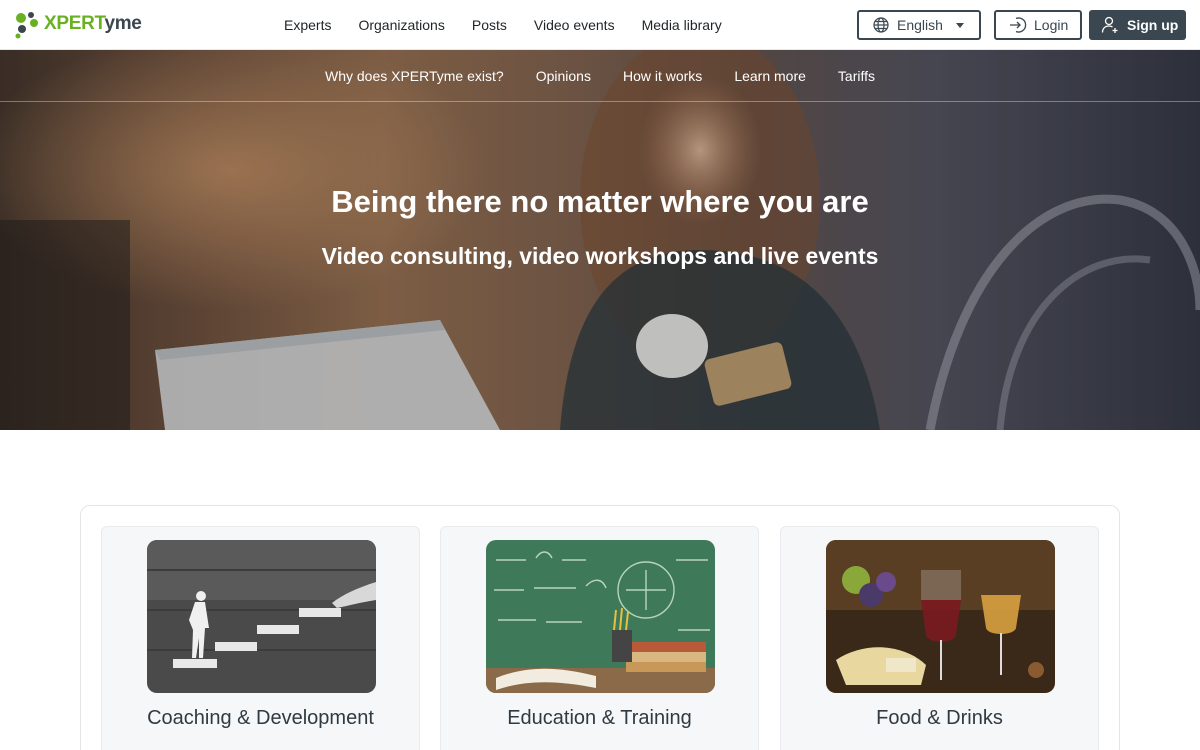  I want to click on logo-text: XPERTyme, so click(93, 23).